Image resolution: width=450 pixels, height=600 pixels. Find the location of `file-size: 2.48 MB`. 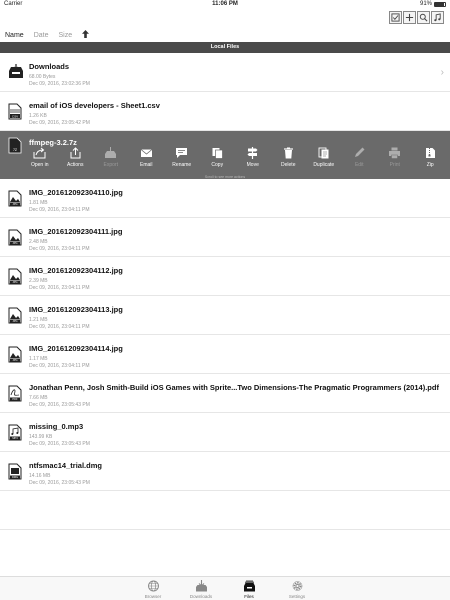

file-size: 2.48 MB is located at coordinates (38, 242).